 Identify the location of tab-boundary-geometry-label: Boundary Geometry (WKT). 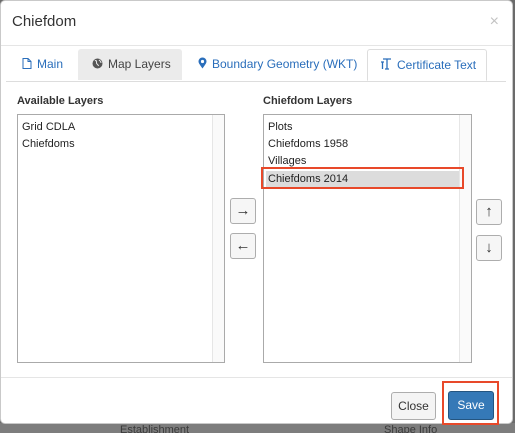
(285, 64).